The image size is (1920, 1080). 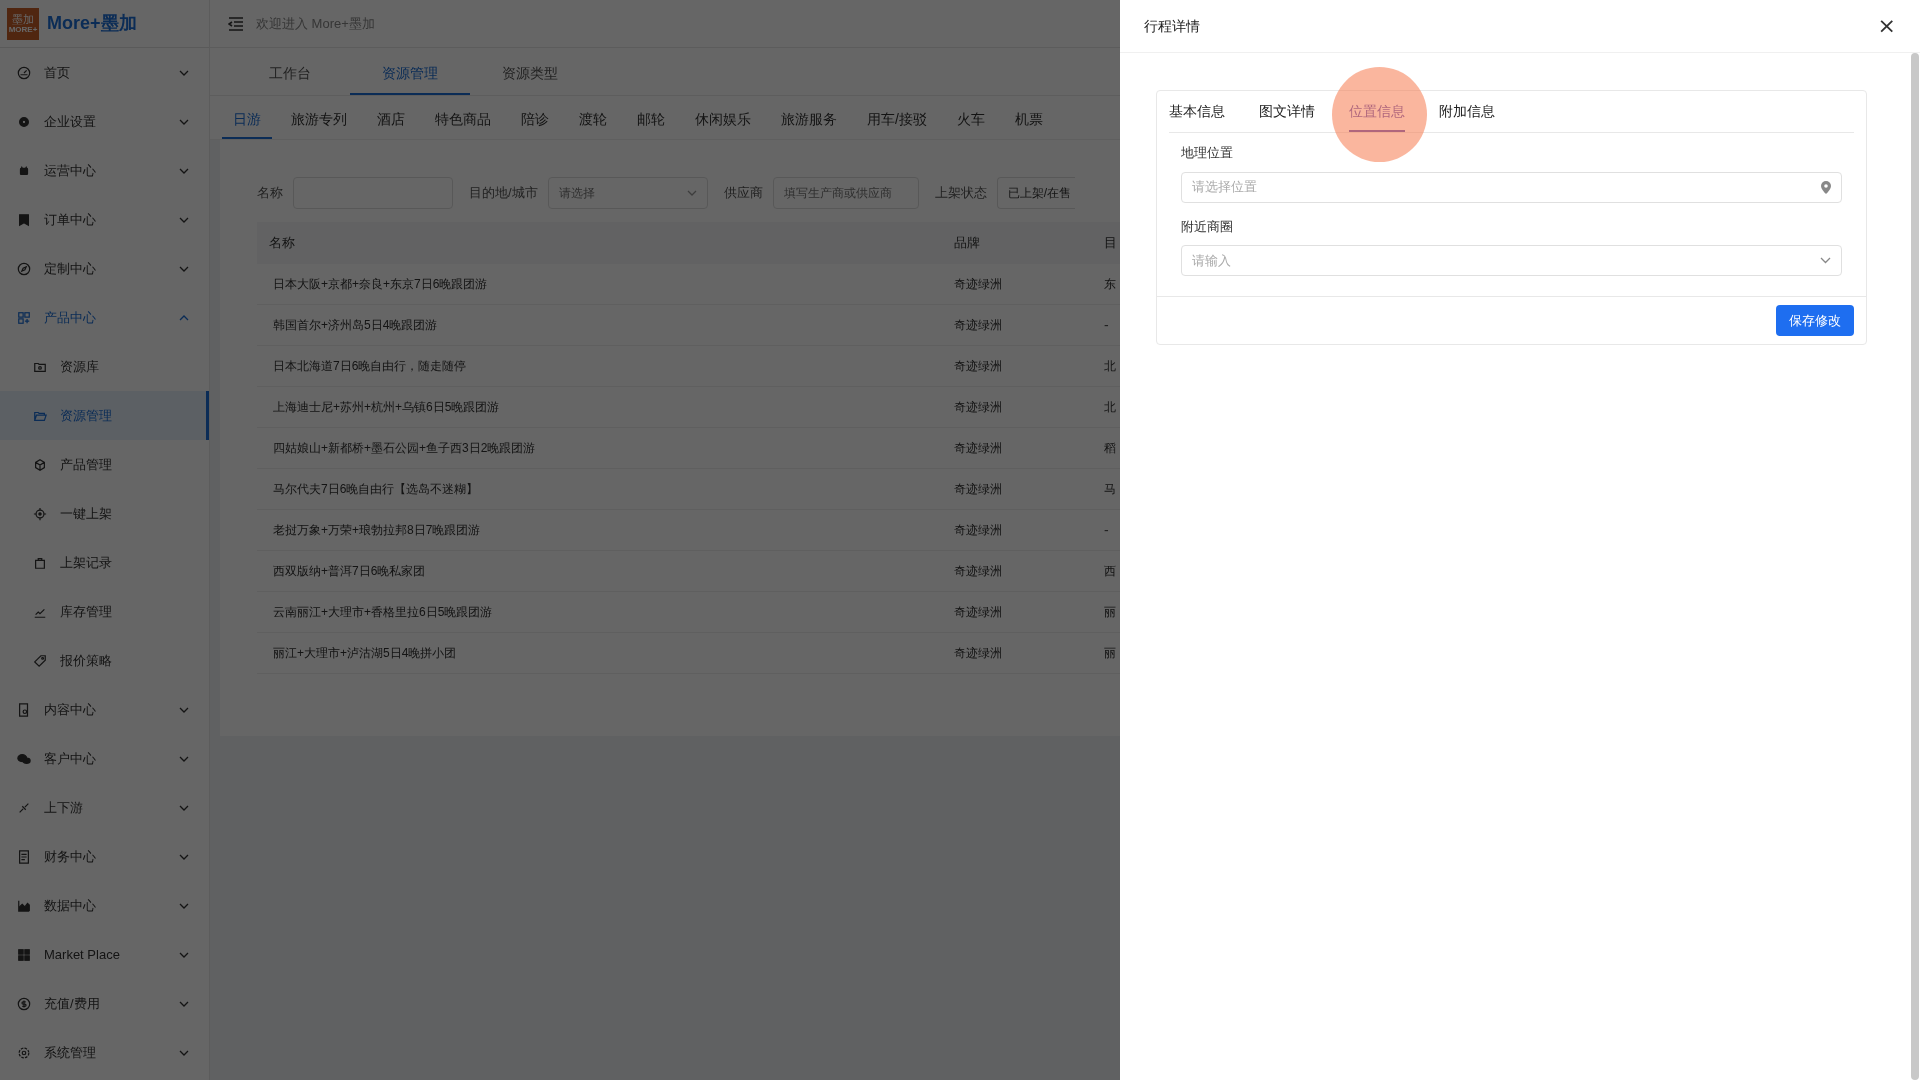 I want to click on category-tab: 渡轮, so click(x=593, y=120).